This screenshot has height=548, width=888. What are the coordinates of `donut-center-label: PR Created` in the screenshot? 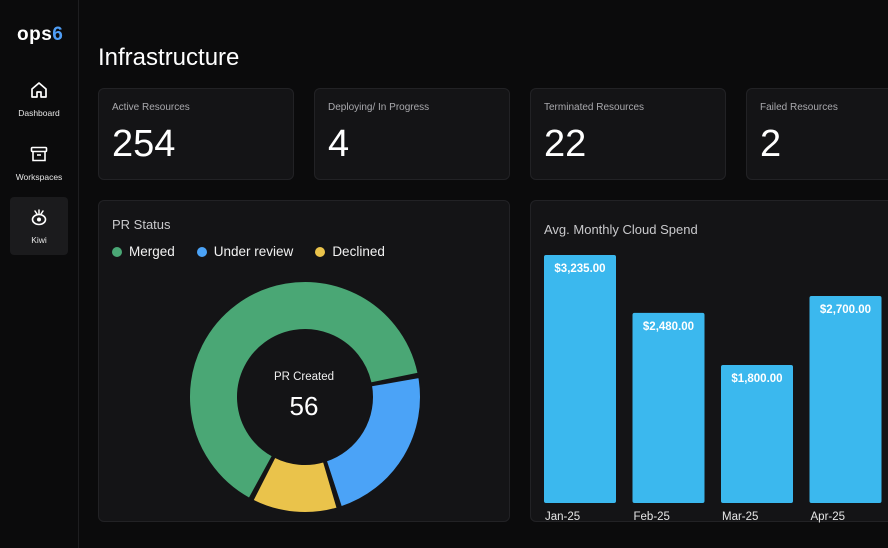 It's located at (304, 377).